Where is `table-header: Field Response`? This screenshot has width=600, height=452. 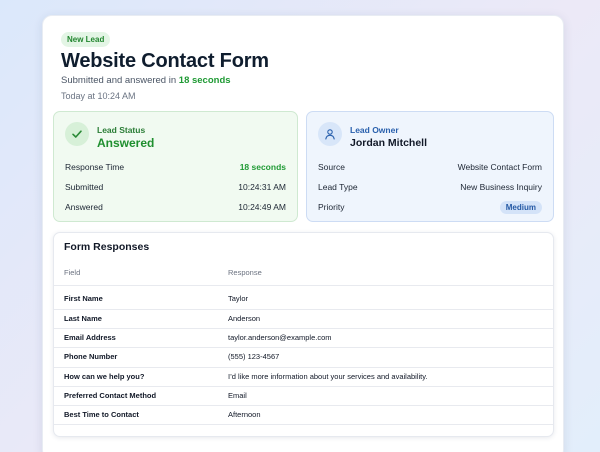
table-header: Field Response is located at coordinates (308, 276).